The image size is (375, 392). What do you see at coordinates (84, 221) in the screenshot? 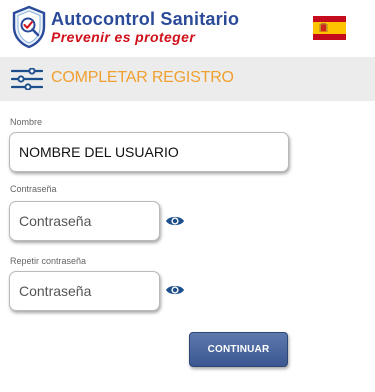
I see `password-field` at bounding box center [84, 221].